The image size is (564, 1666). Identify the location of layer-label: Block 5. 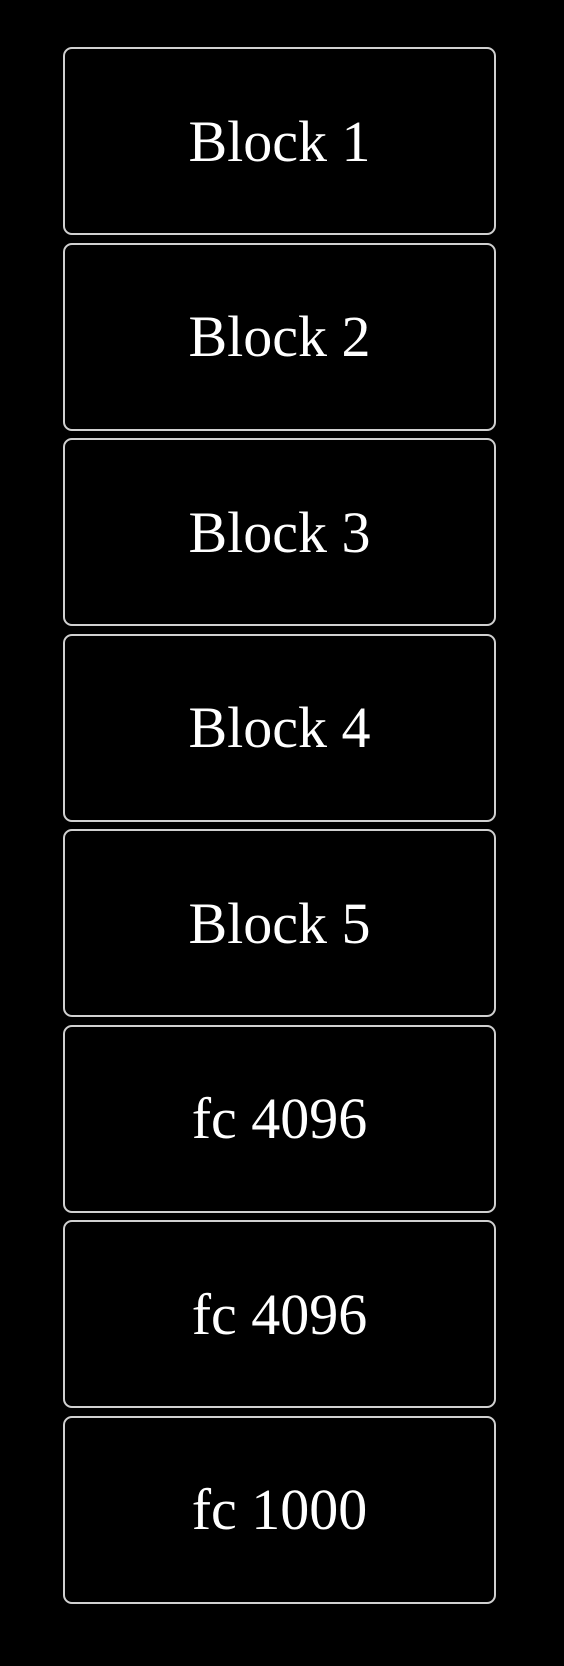
(279, 923).